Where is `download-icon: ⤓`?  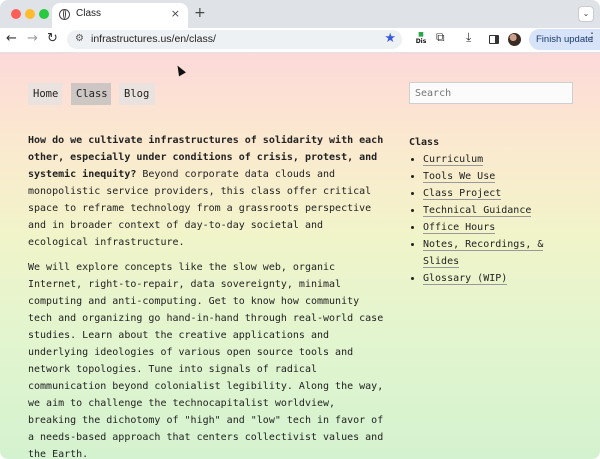 download-icon: ⤓ is located at coordinates (468, 37).